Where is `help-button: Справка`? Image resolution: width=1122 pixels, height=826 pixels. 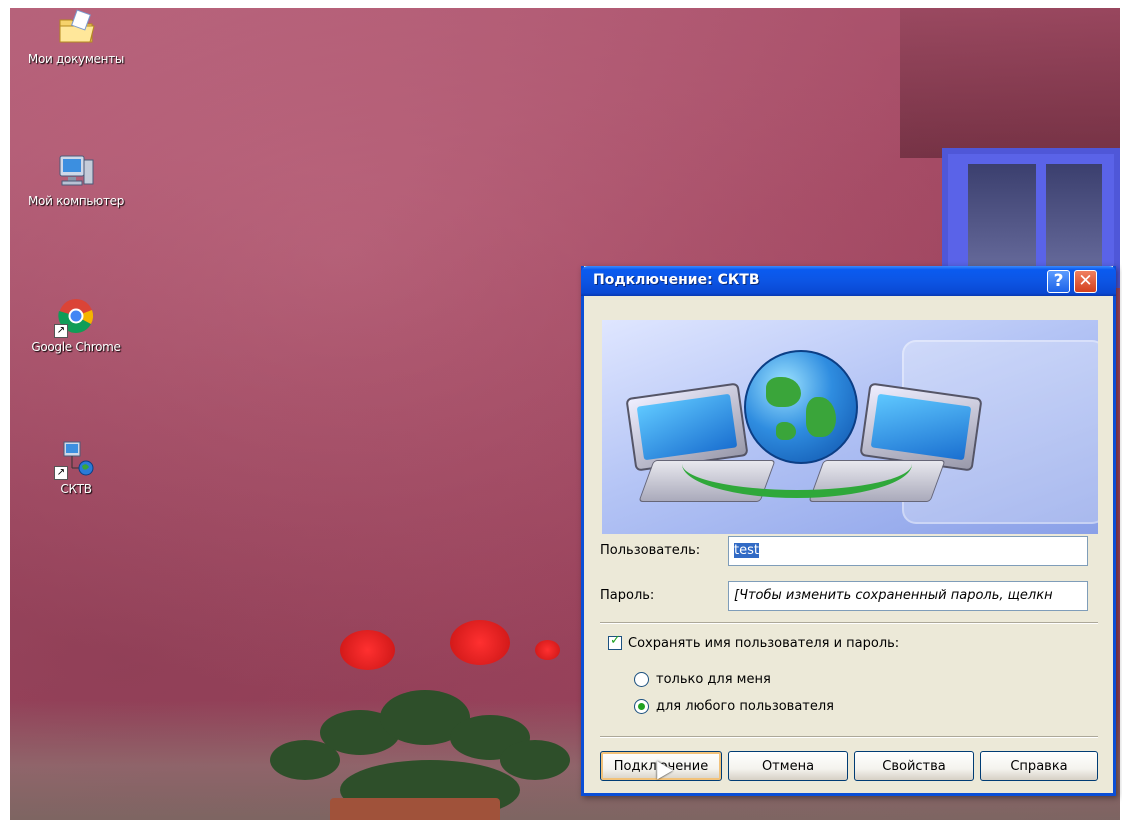 help-button: Справка is located at coordinates (1039, 766).